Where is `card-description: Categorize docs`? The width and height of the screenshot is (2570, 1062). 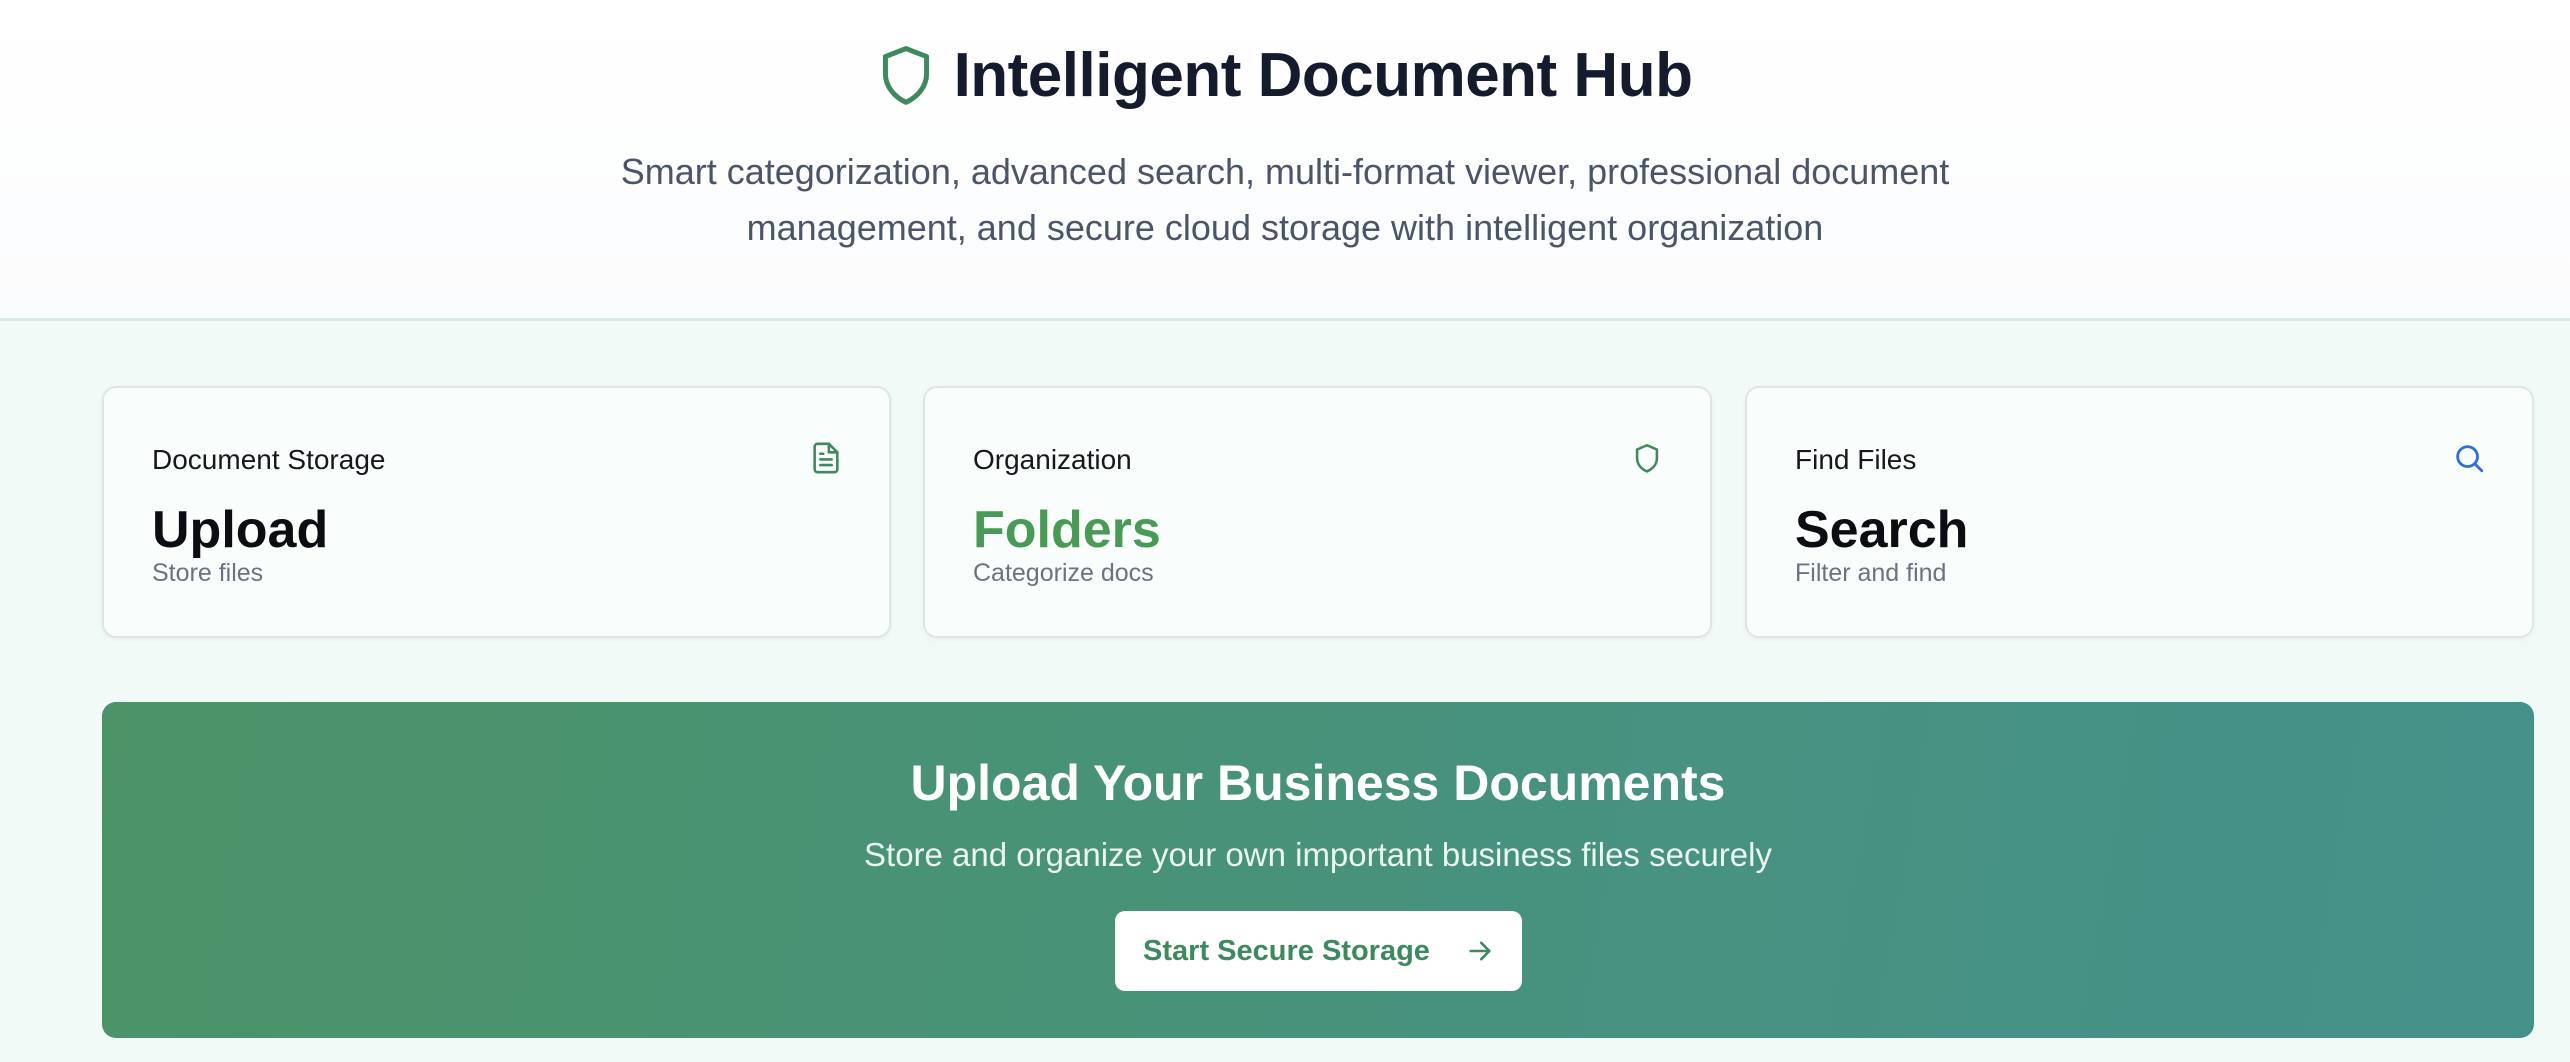 card-description: Categorize docs is located at coordinates (1063, 573).